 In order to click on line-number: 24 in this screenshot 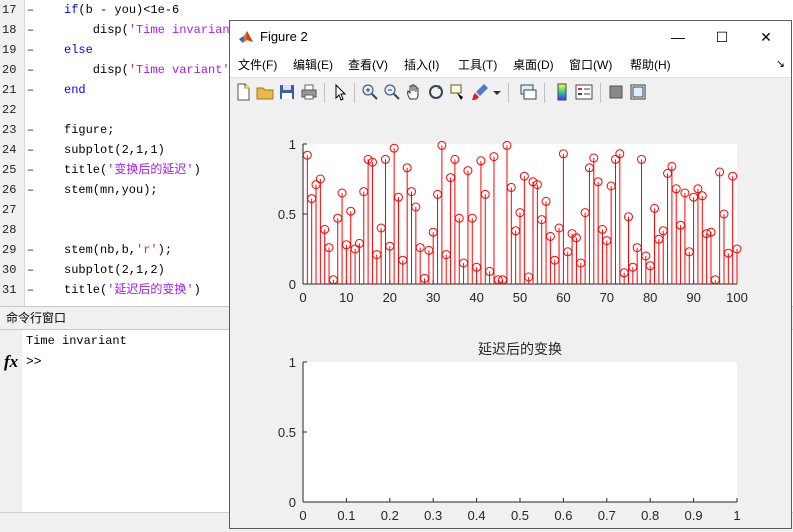, I will do `click(9, 150)`.